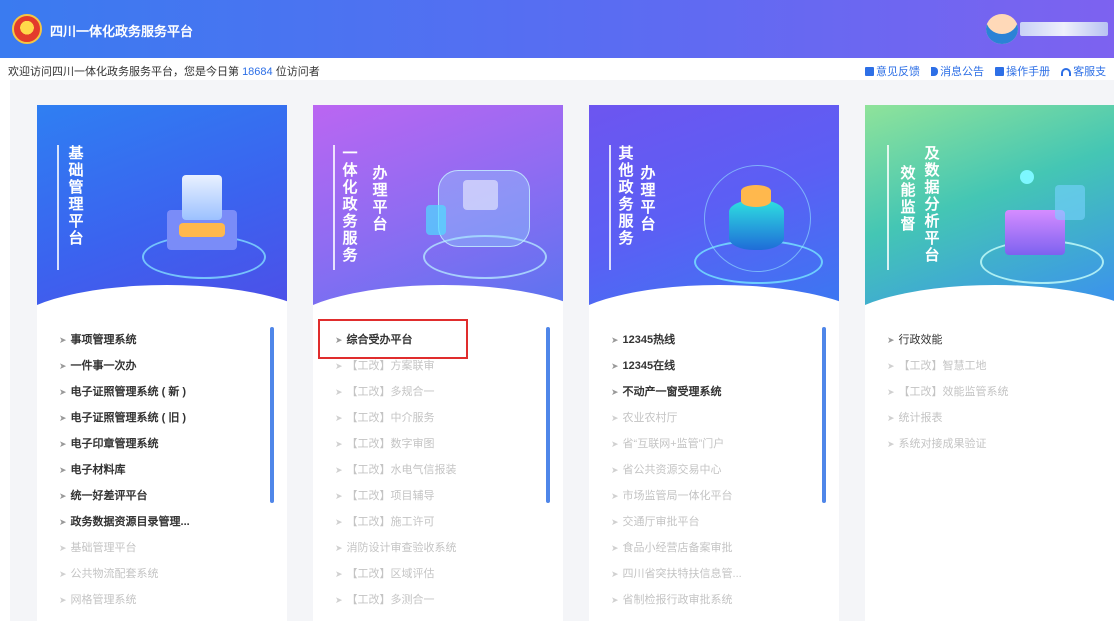 The width and height of the screenshot is (1114, 621). Describe the element at coordinates (437, 444) in the screenshot. I see `list-item: ➤ 【工改】数字审图` at that location.